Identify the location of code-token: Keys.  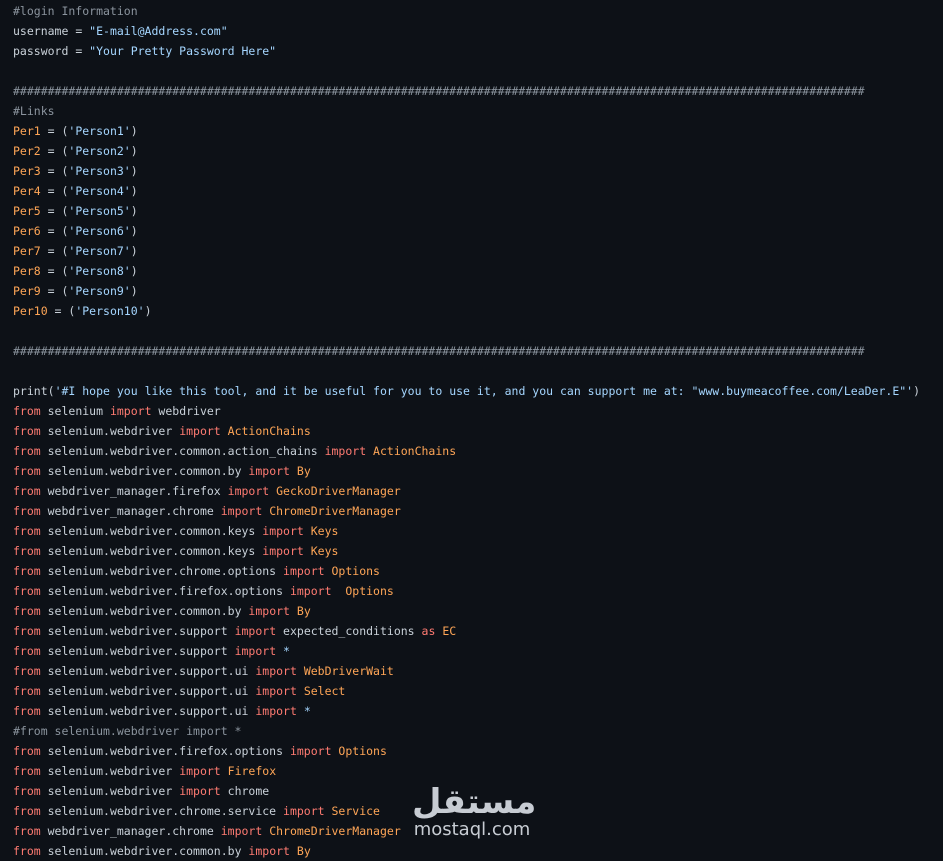
(321, 551).